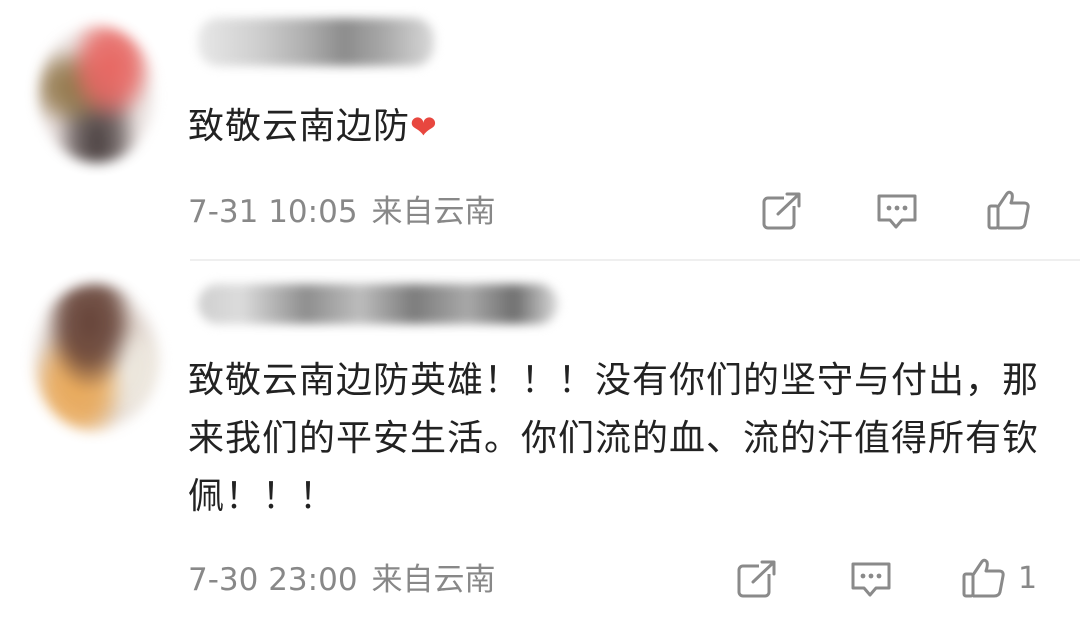 The width and height of the screenshot is (1080, 620). What do you see at coordinates (424, 127) in the screenshot?
I see `heart-emoji: ❤` at bounding box center [424, 127].